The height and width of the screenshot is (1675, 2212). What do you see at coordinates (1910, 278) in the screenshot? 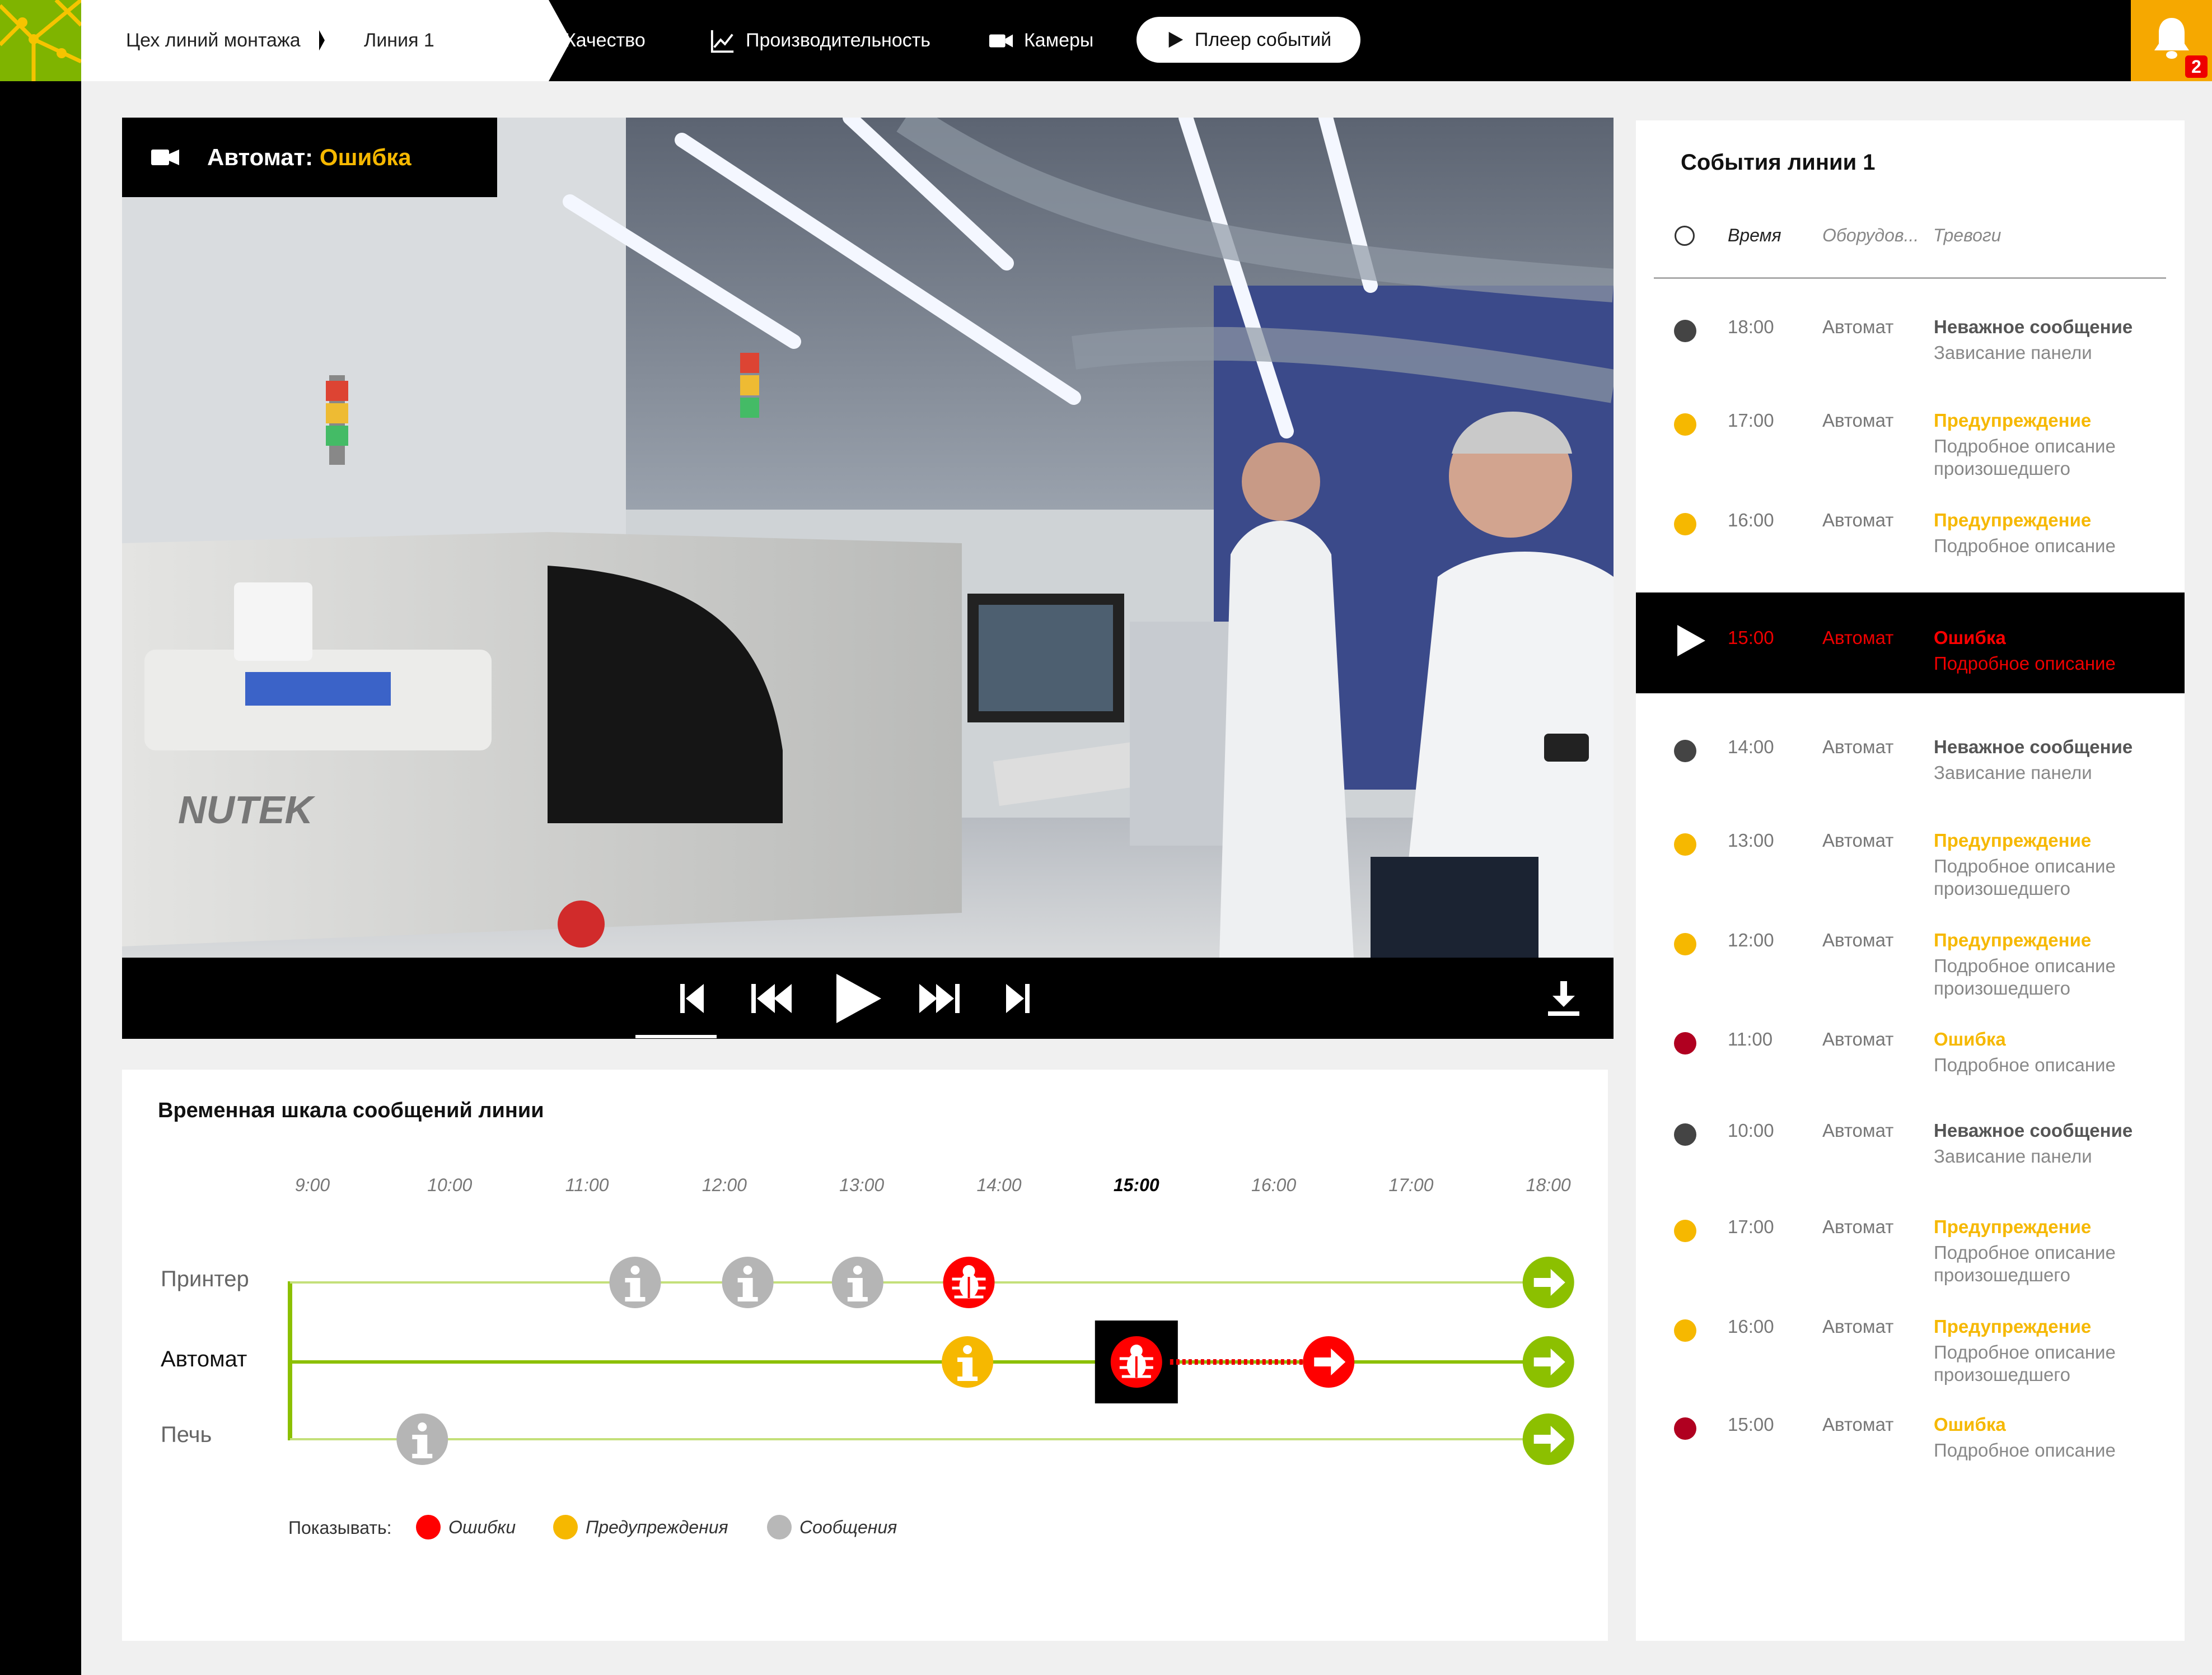
I see `events-header-divider` at bounding box center [1910, 278].